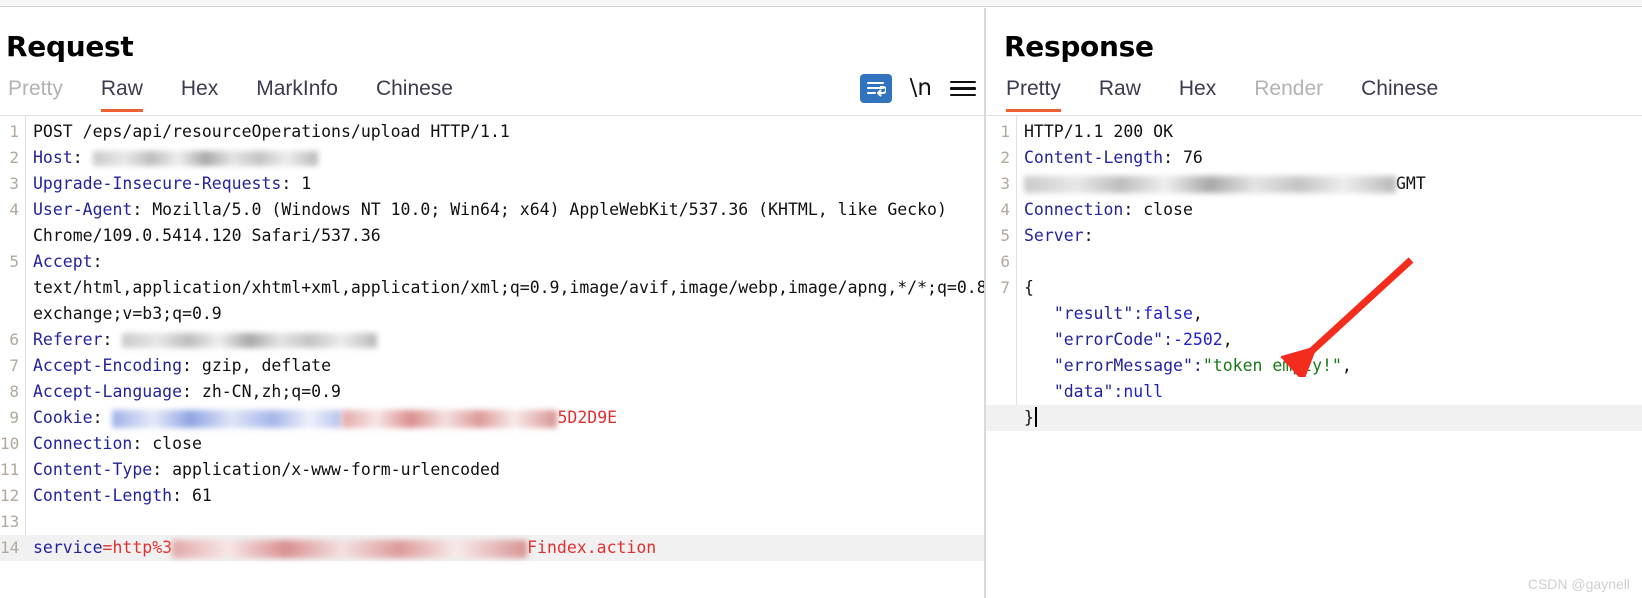 The image size is (1642, 598). I want to click on table-row: 10 Connection: close, so click(492, 444).